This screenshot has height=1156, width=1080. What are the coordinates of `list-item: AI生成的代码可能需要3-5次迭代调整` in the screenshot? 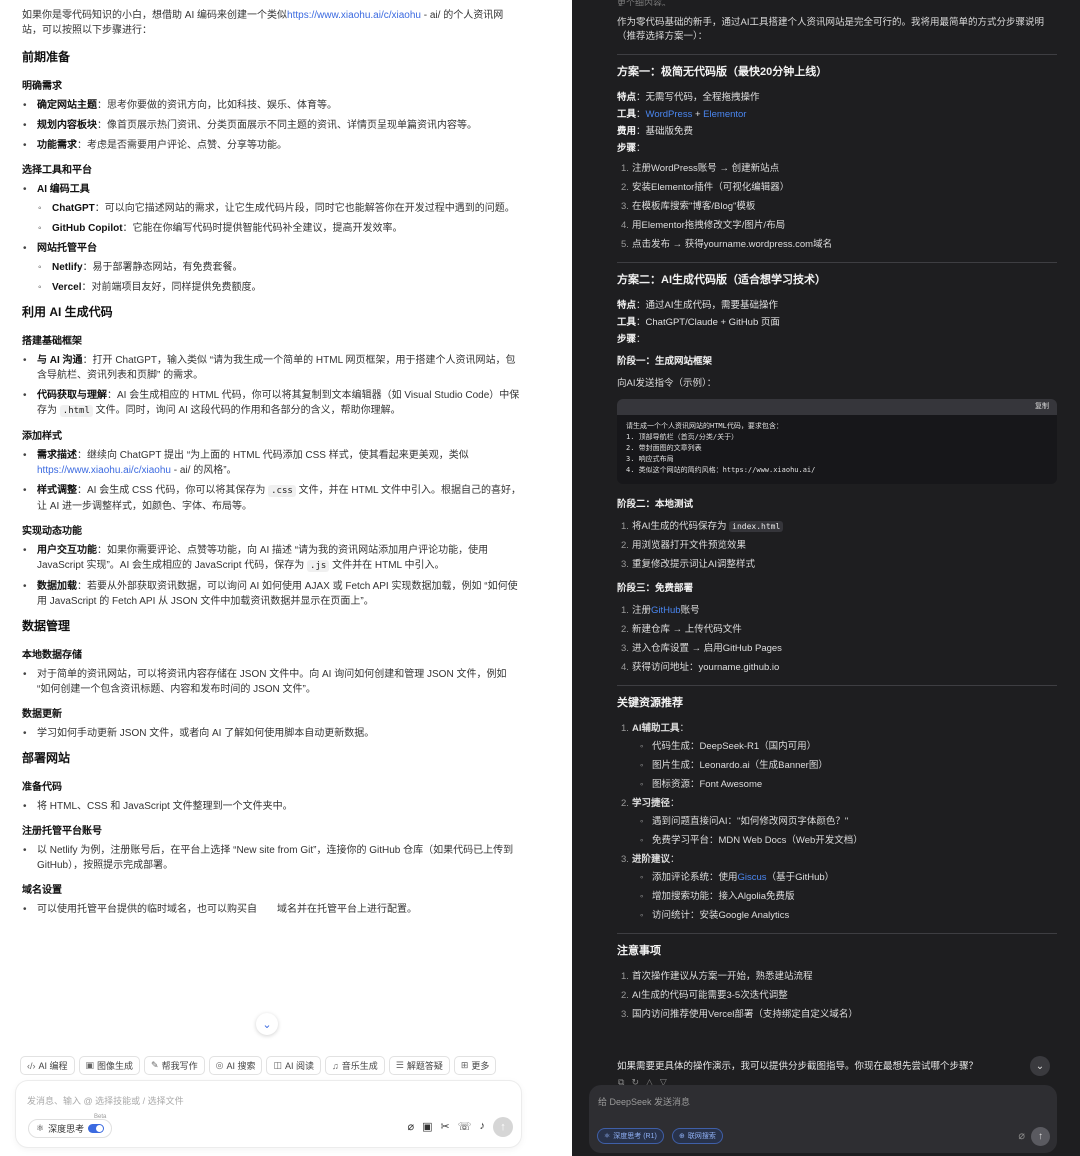 It's located at (837, 996).